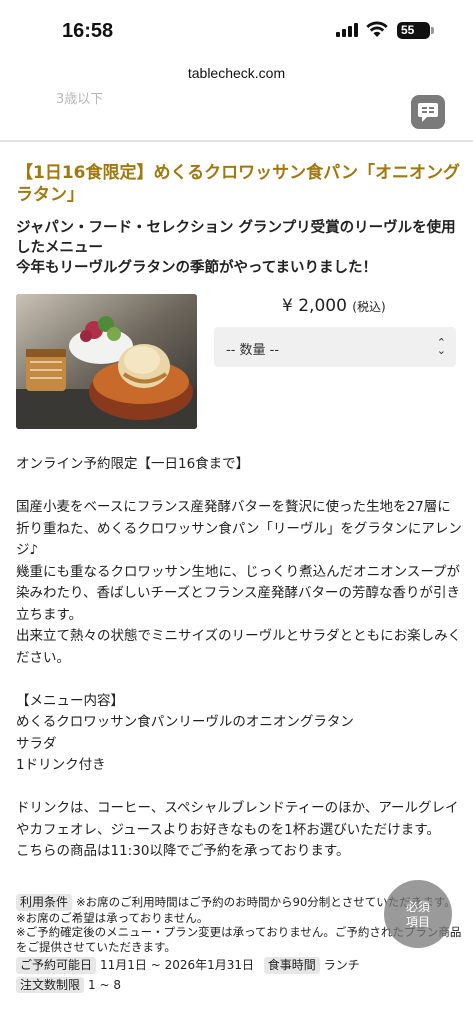  I want to click on wifi-icon, so click(377, 29).